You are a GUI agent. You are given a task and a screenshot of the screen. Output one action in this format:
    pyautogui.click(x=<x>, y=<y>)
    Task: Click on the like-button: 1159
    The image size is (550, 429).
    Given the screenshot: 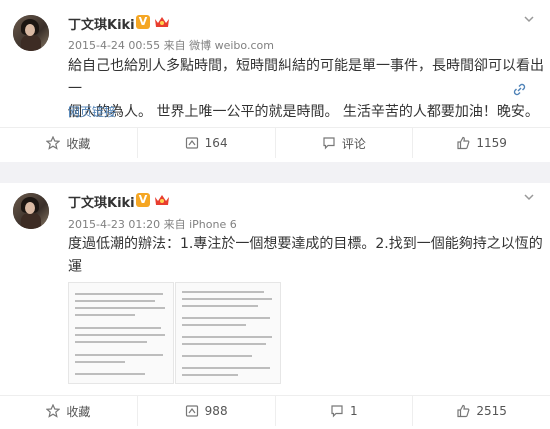 What is the action you would take?
    pyautogui.click(x=481, y=143)
    